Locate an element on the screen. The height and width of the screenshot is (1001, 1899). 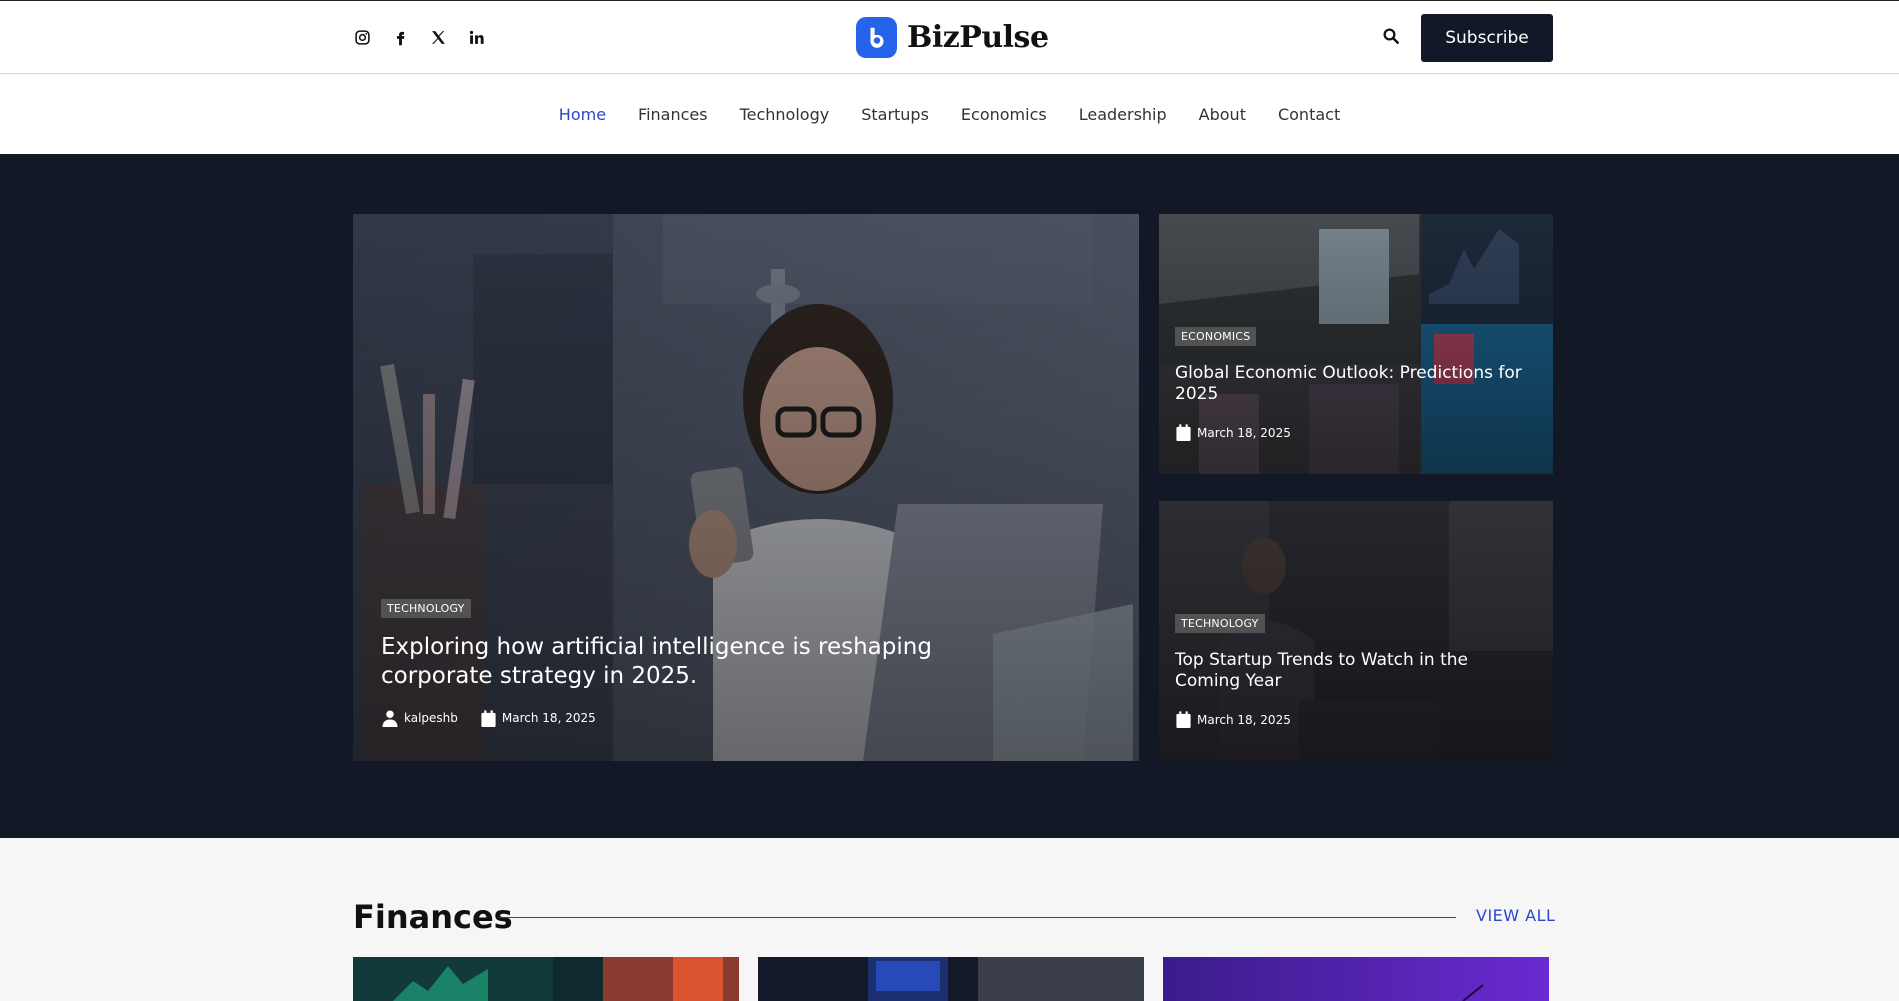
section-title: Finances is located at coordinates (433, 917).